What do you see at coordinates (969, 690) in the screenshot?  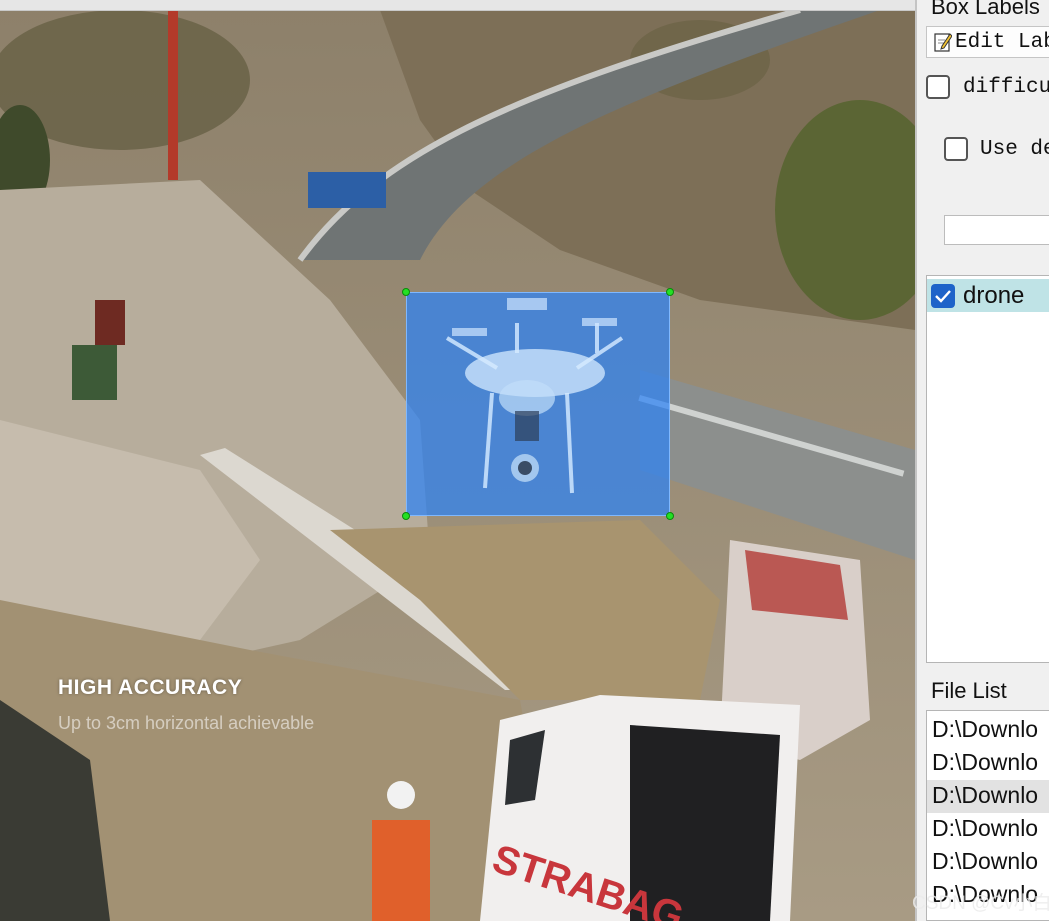 I see `file-list-title: File List` at bounding box center [969, 690].